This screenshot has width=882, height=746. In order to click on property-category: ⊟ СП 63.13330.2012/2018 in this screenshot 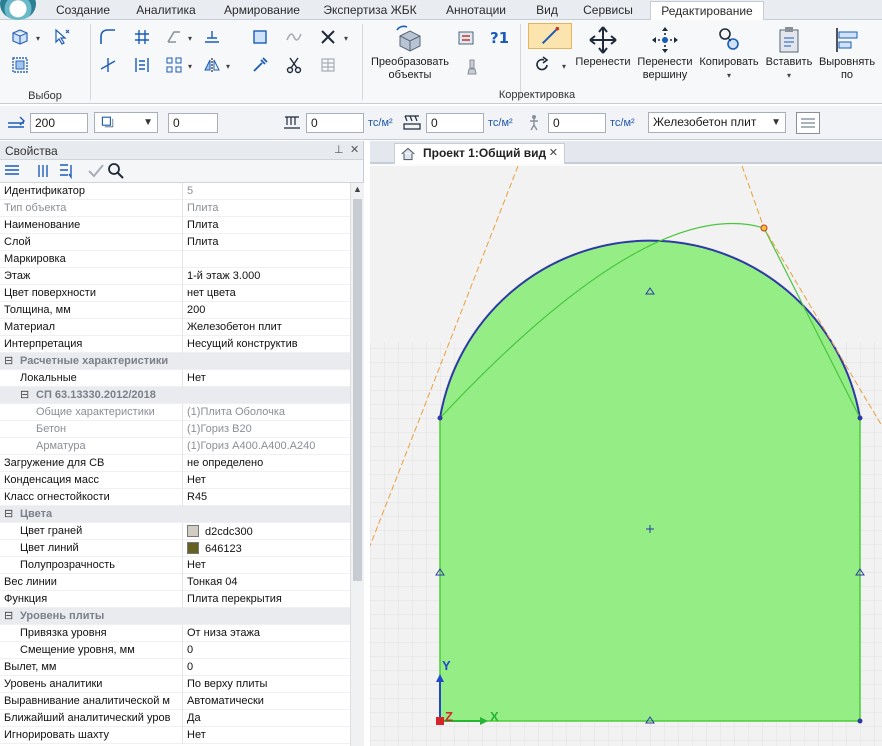, I will do `click(175, 395)`.